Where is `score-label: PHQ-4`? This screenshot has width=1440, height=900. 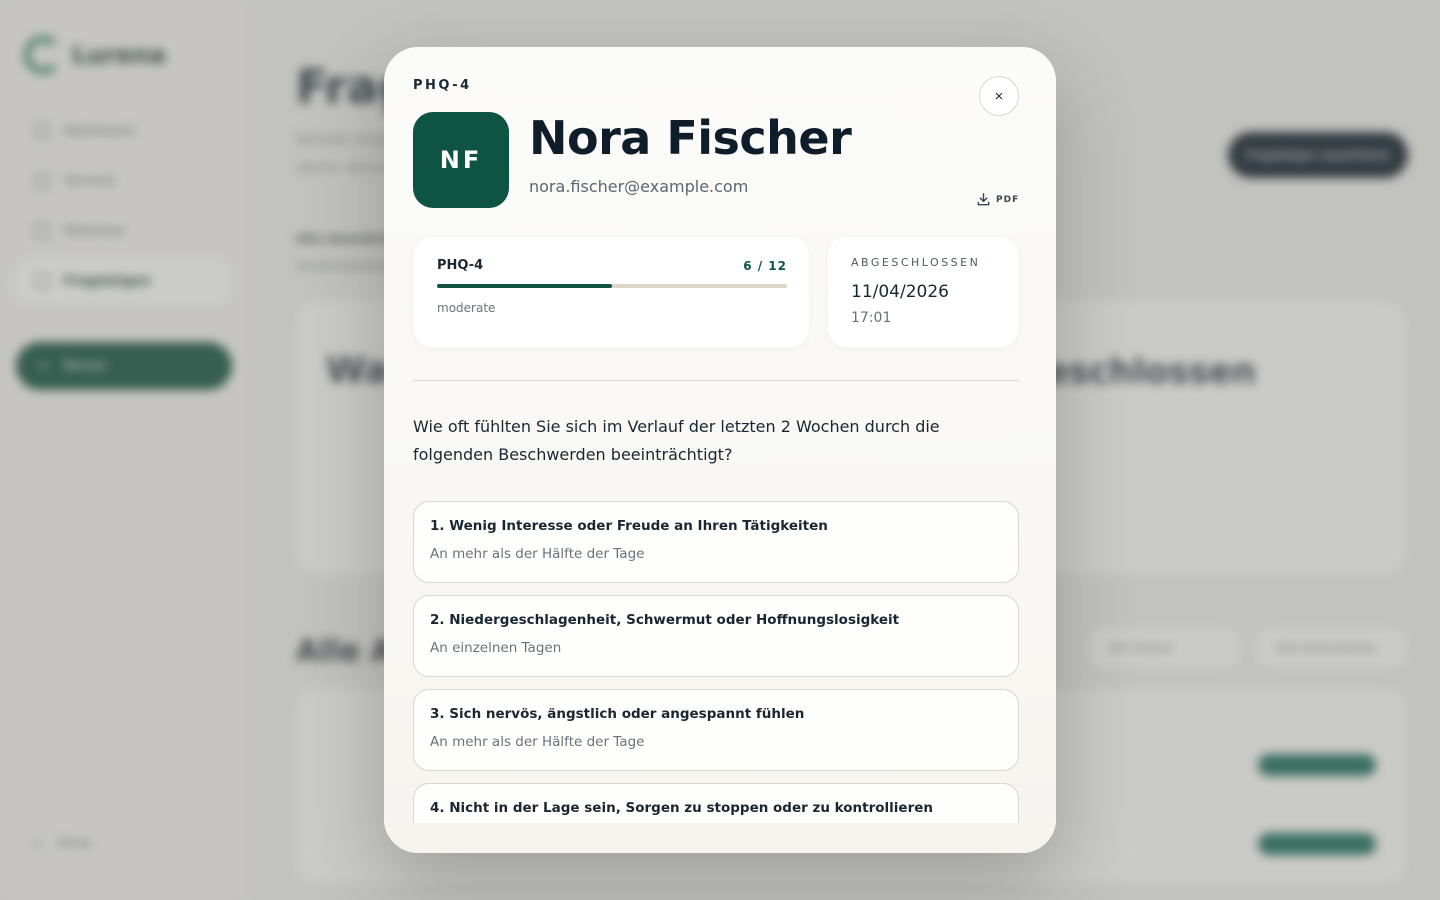
score-label: PHQ-4 is located at coordinates (460, 265).